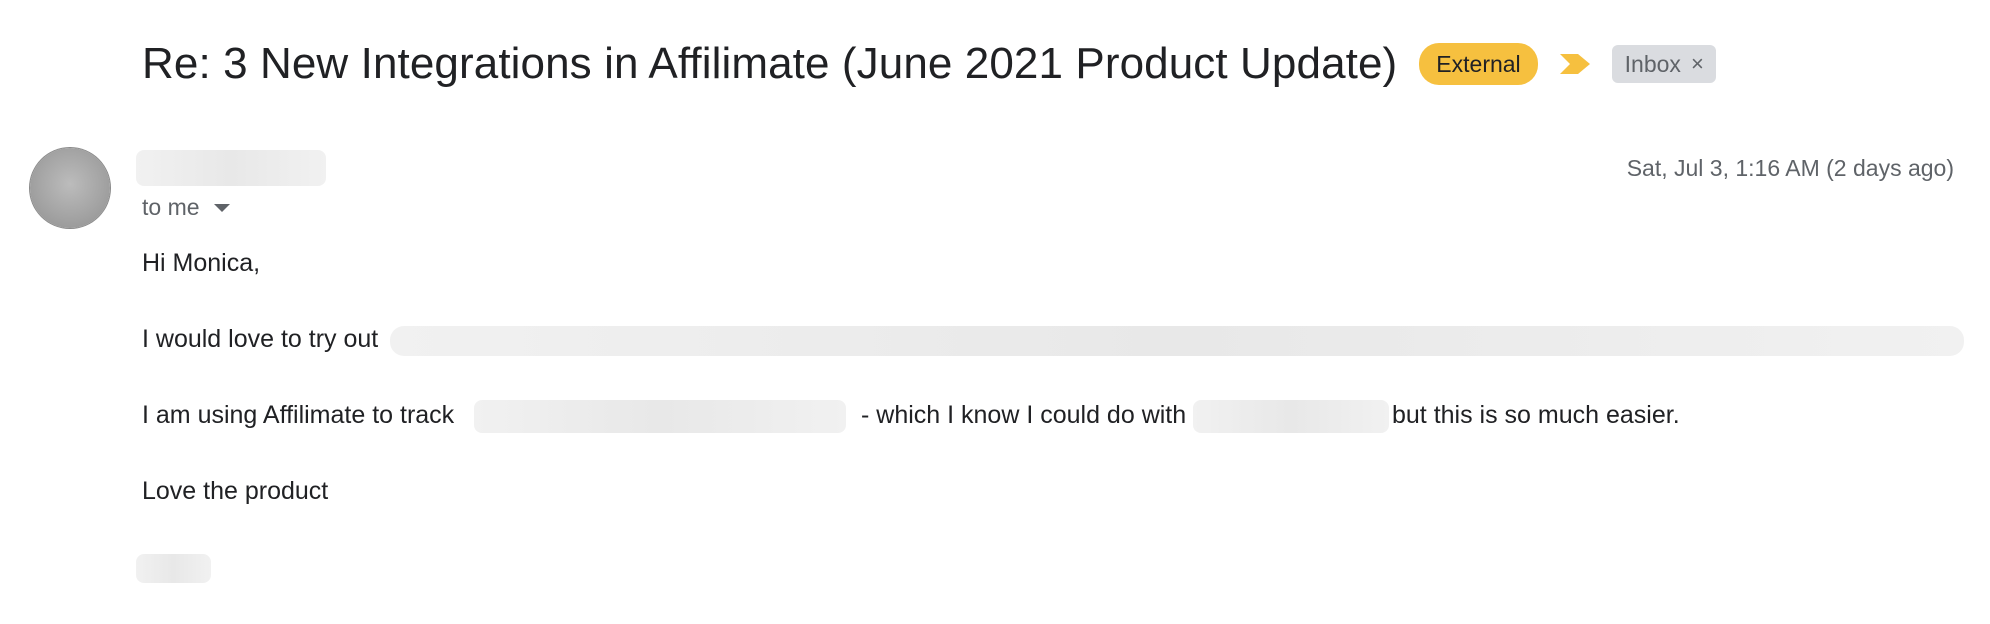 Image resolution: width=1990 pixels, height=624 pixels. What do you see at coordinates (660, 416) in the screenshot?
I see `redacted-text-track` at bounding box center [660, 416].